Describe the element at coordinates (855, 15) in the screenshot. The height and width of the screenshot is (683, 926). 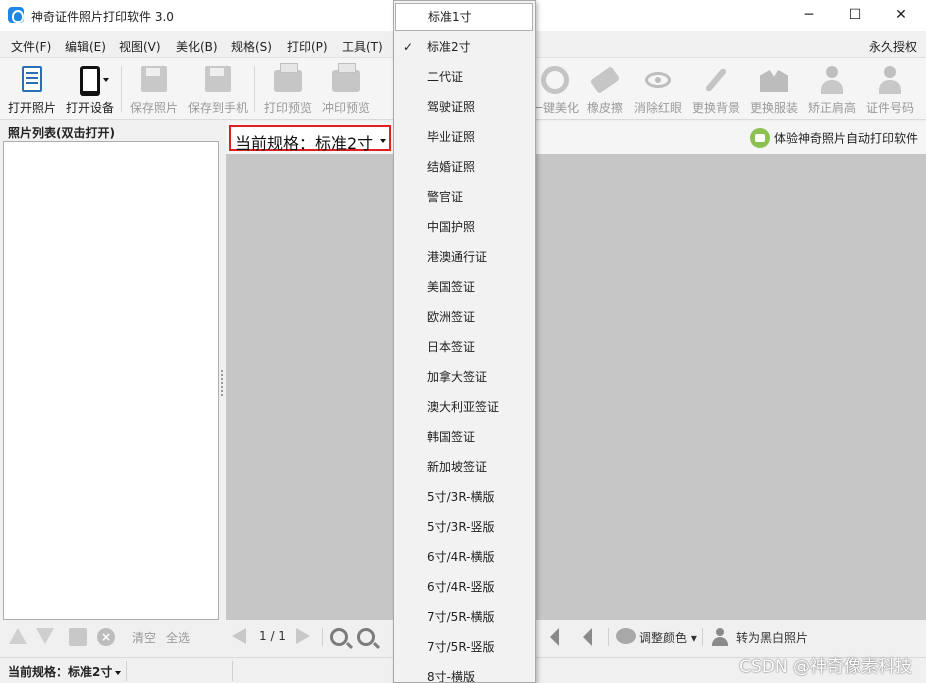
I see `maximize-button: ☐` at that location.